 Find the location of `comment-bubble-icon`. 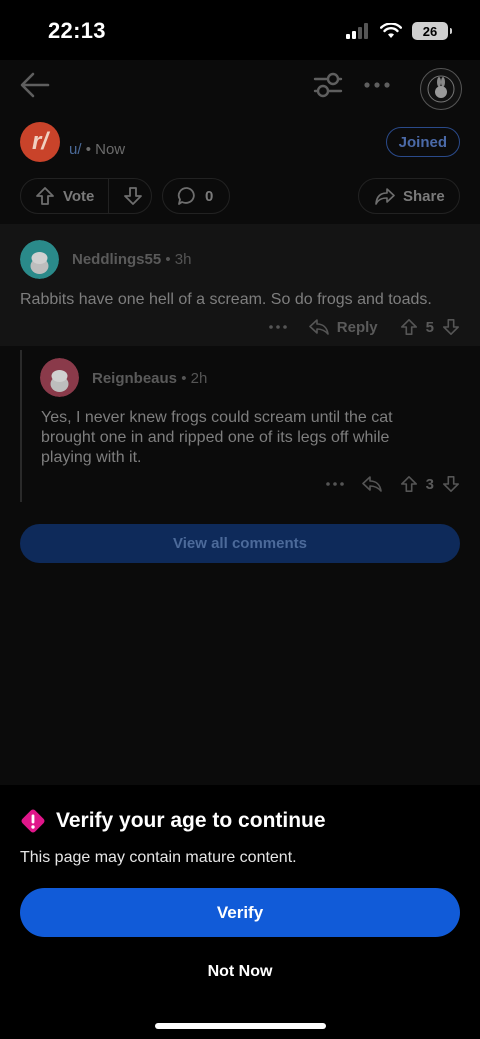

comment-bubble-icon is located at coordinates (186, 196).